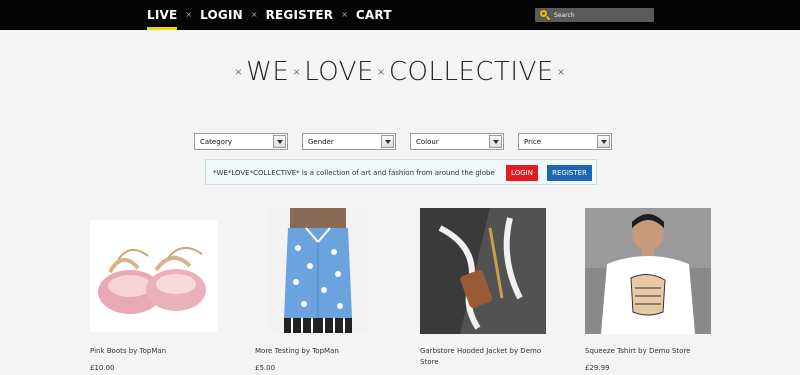 The height and width of the screenshot is (375, 800). I want to click on price-select-label: Price, so click(533, 141).